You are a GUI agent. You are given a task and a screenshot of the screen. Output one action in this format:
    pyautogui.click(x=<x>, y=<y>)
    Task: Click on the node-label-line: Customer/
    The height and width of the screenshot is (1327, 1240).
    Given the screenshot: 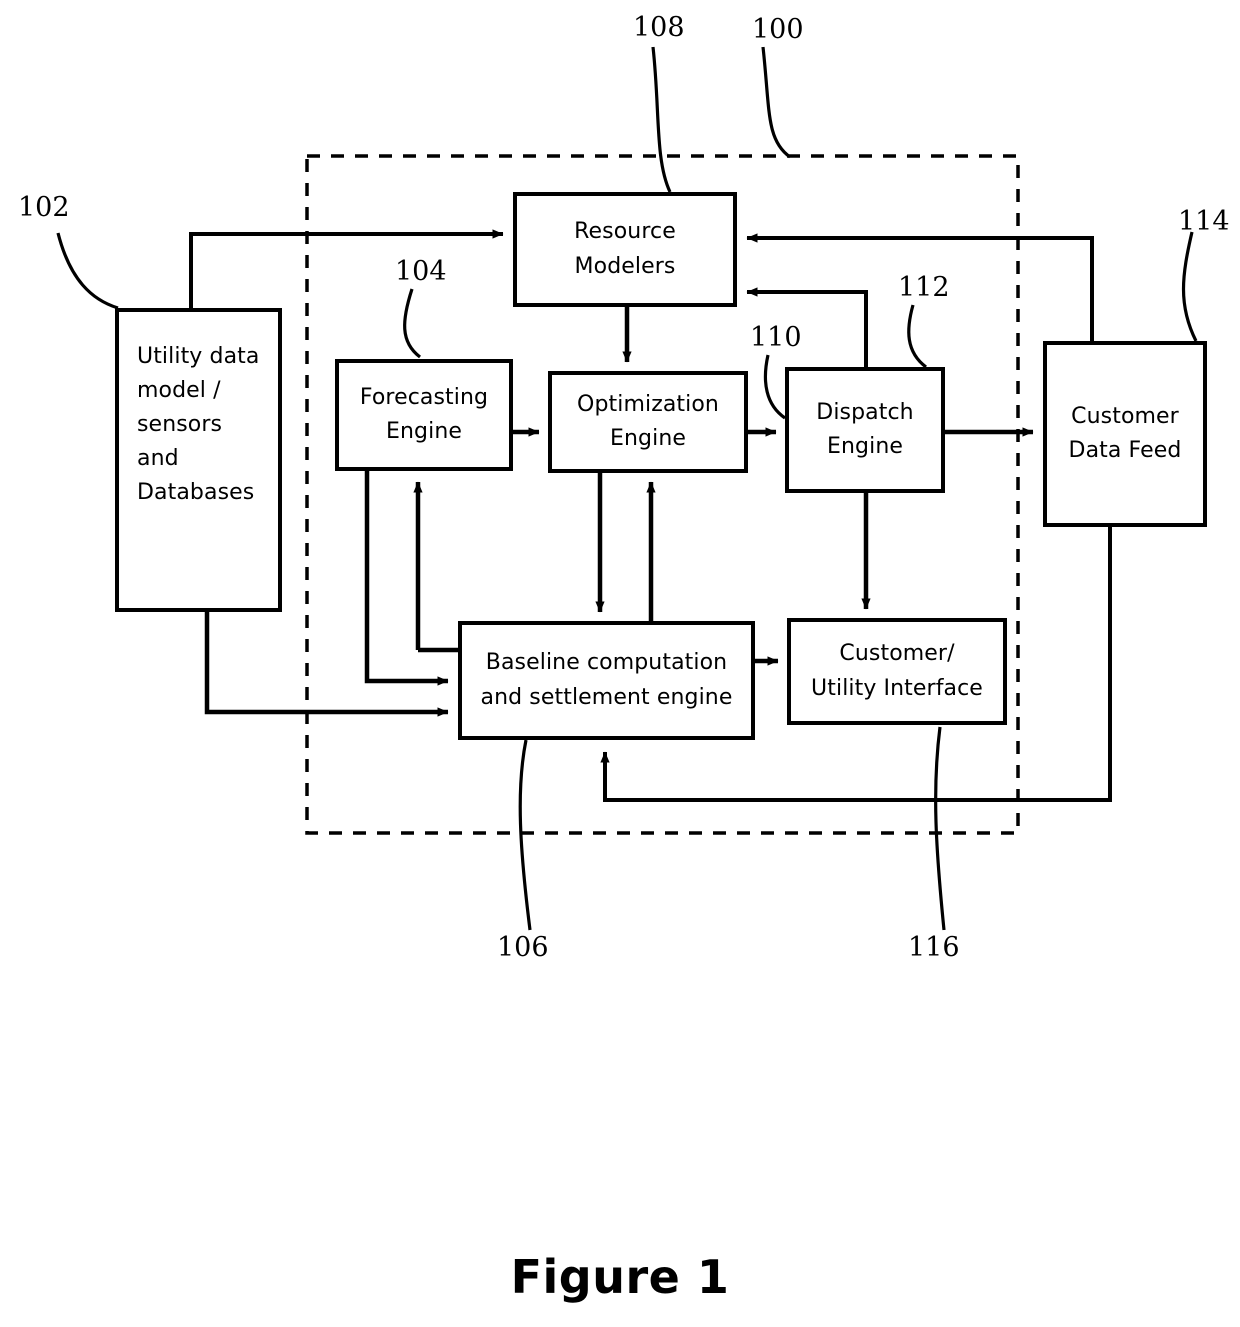 What is the action you would take?
    pyautogui.click(x=897, y=654)
    